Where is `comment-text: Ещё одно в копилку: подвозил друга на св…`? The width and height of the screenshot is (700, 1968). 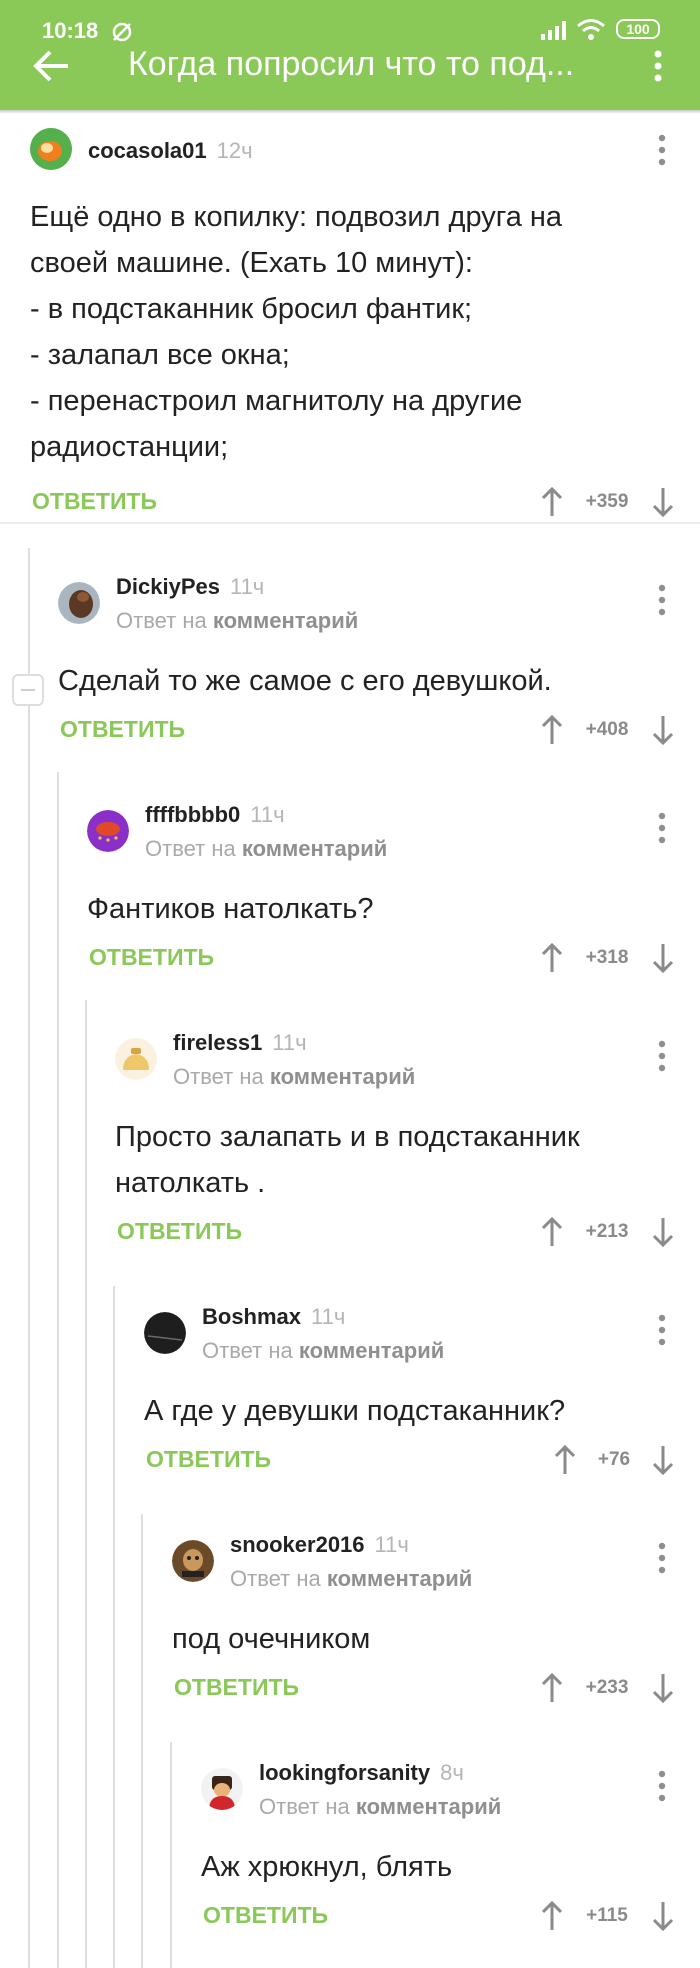 comment-text: Ещё одно в копилку: подвозил друга на св… is located at coordinates (296, 332).